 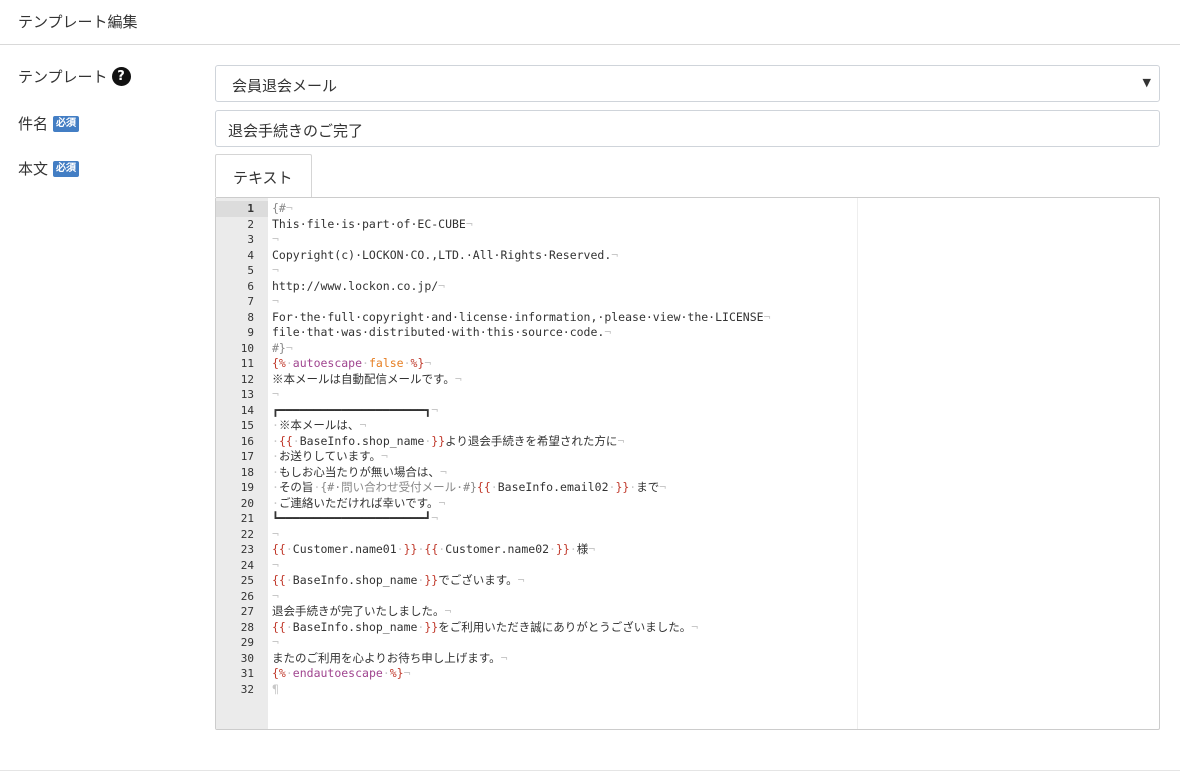 What do you see at coordinates (250, 255) in the screenshot?
I see `line-number: 4` at bounding box center [250, 255].